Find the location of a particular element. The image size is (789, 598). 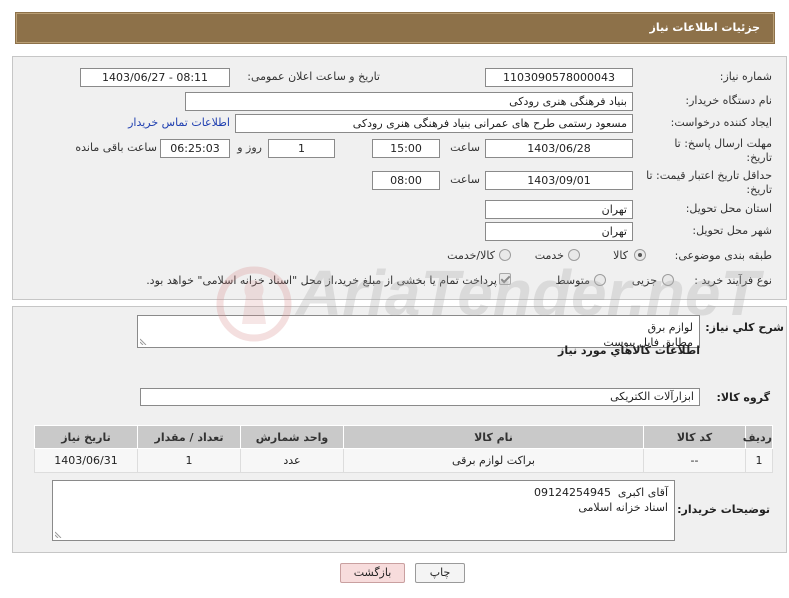

buyer-notes-label: توضیحات خریدار: is located at coordinates (723, 509).